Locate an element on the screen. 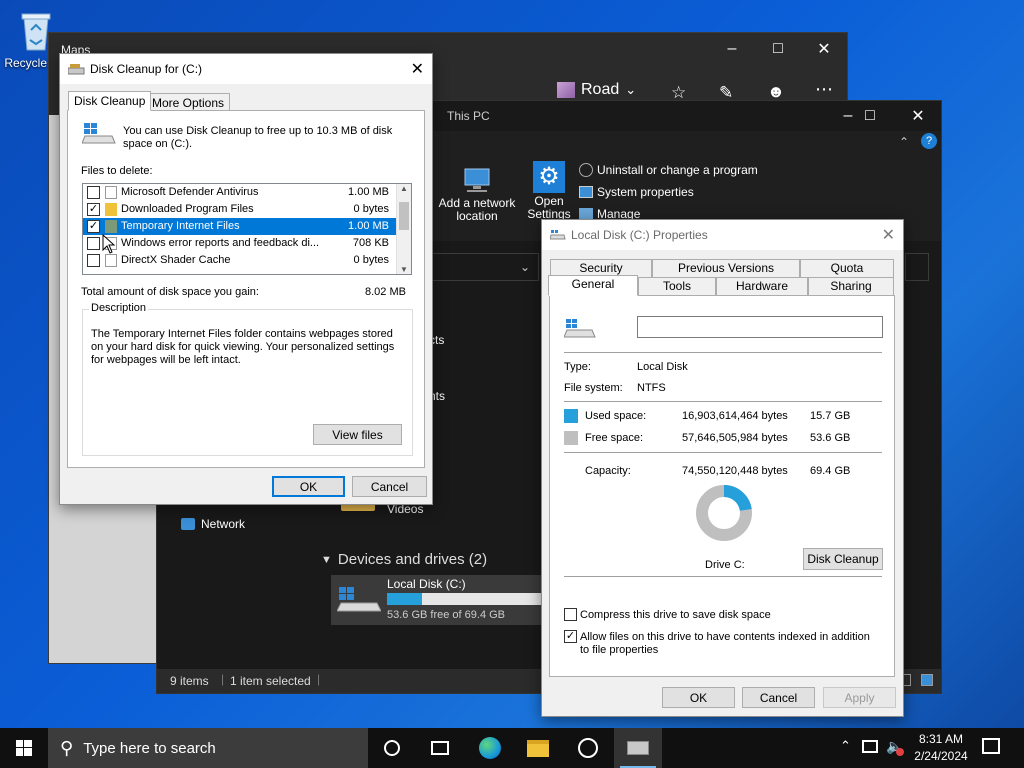 The height and width of the screenshot is (768, 1024). explorer-maximize-button: □ is located at coordinates (870, 116).